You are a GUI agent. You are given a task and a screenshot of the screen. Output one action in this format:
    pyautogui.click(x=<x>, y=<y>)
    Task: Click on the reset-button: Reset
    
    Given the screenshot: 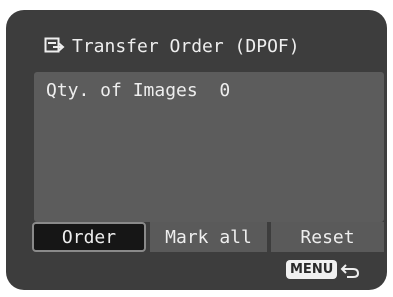 What is the action you would take?
    pyautogui.click(x=327, y=237)
    